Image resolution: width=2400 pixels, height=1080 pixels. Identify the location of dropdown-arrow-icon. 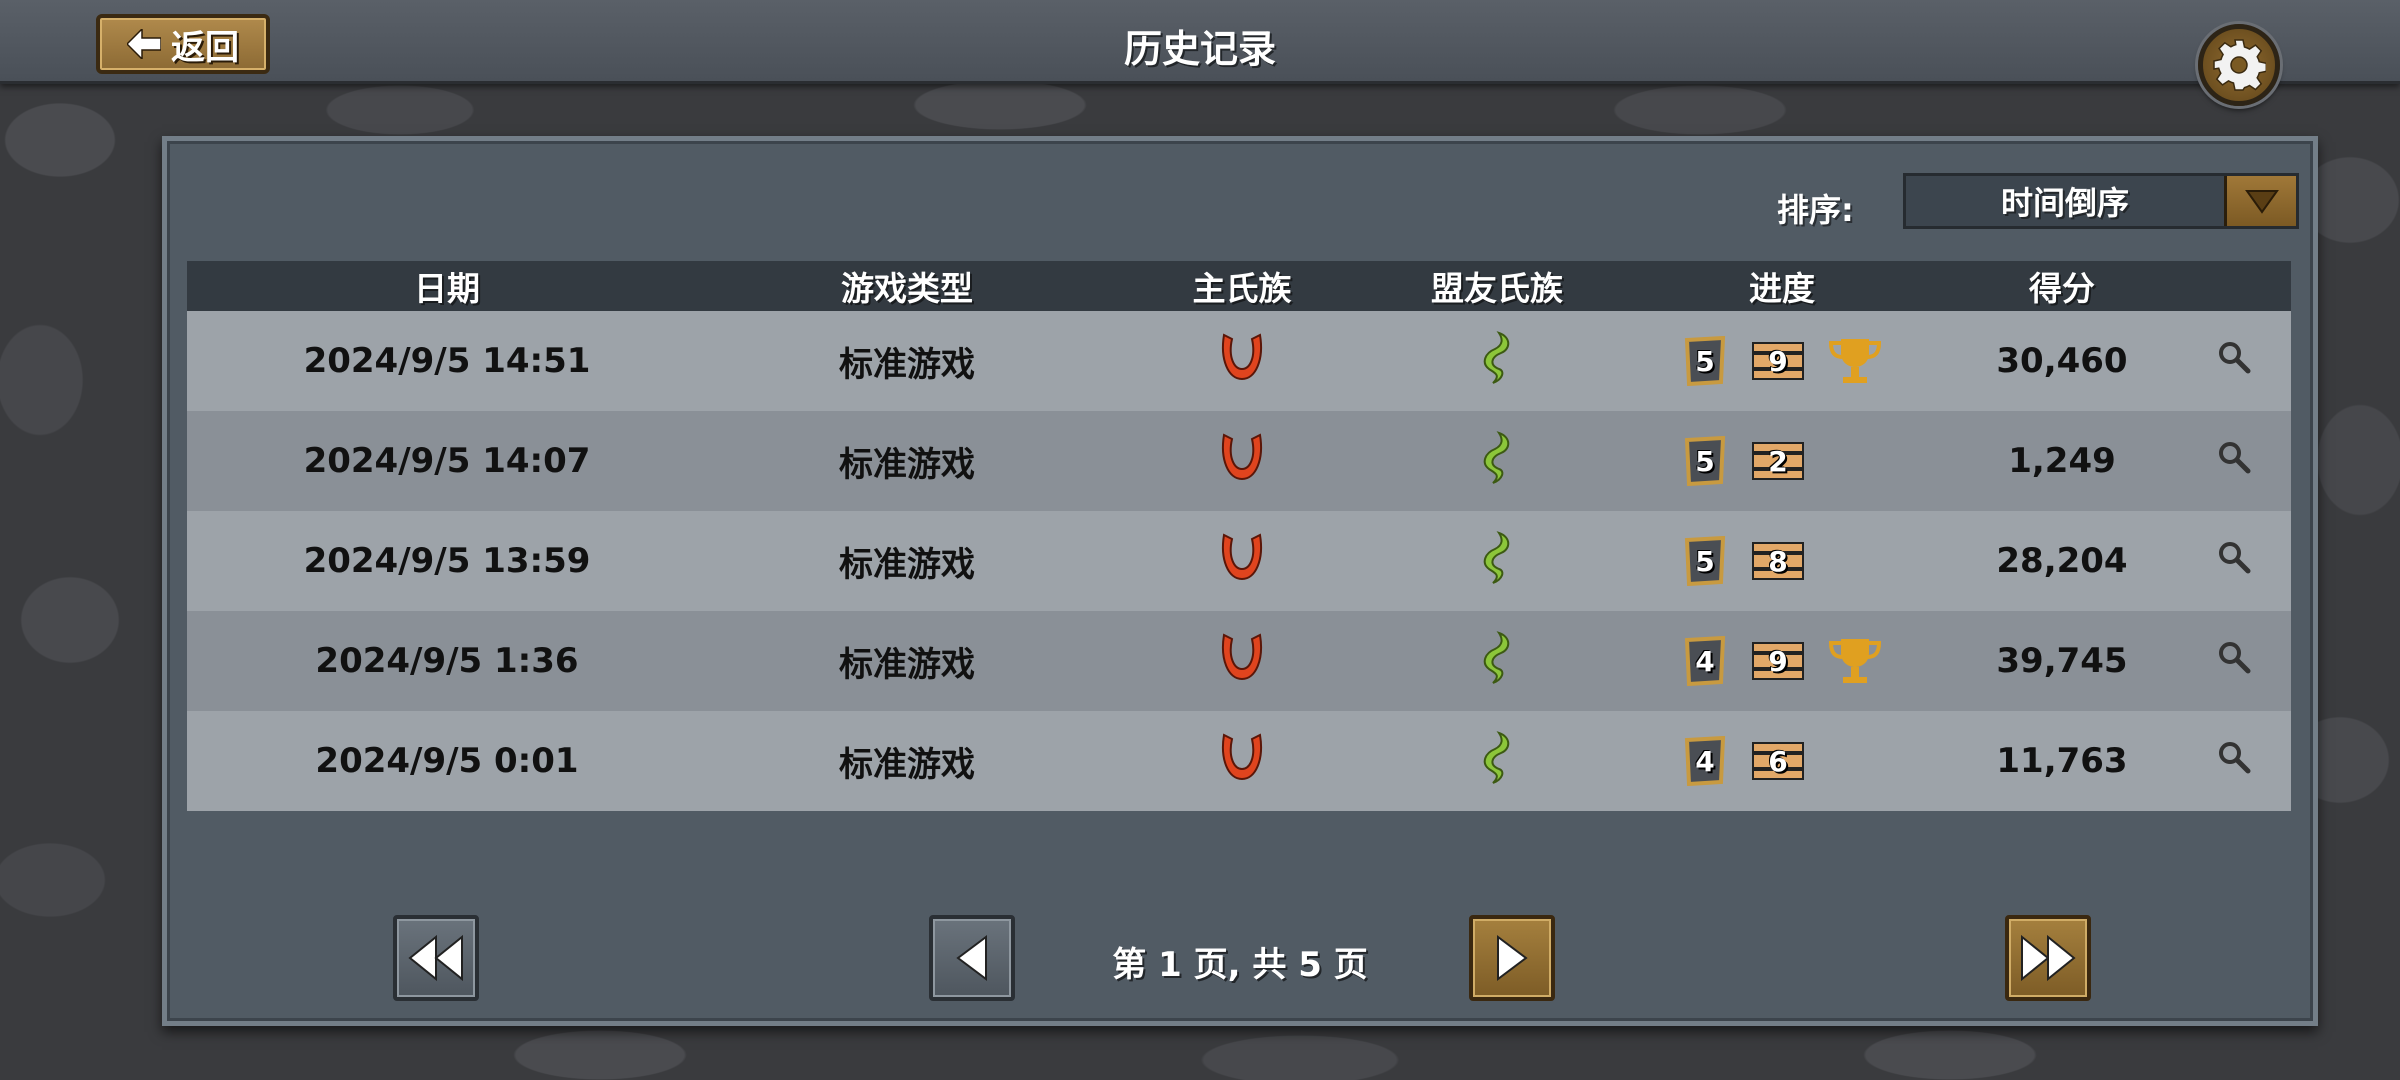
(2260, 201).